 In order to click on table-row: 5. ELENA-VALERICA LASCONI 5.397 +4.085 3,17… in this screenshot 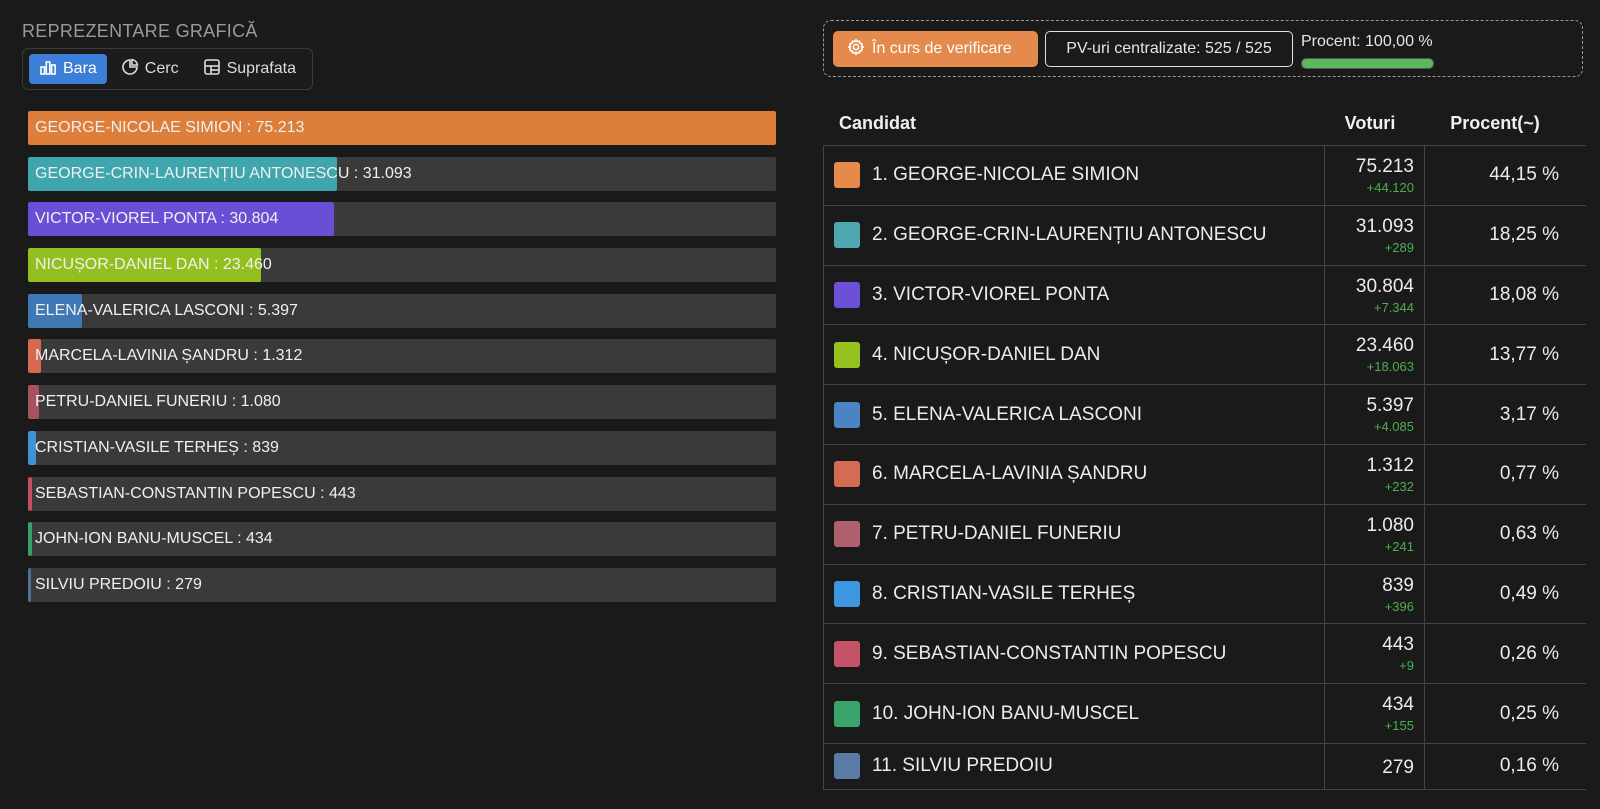, I will do `click(1205, 415)`.